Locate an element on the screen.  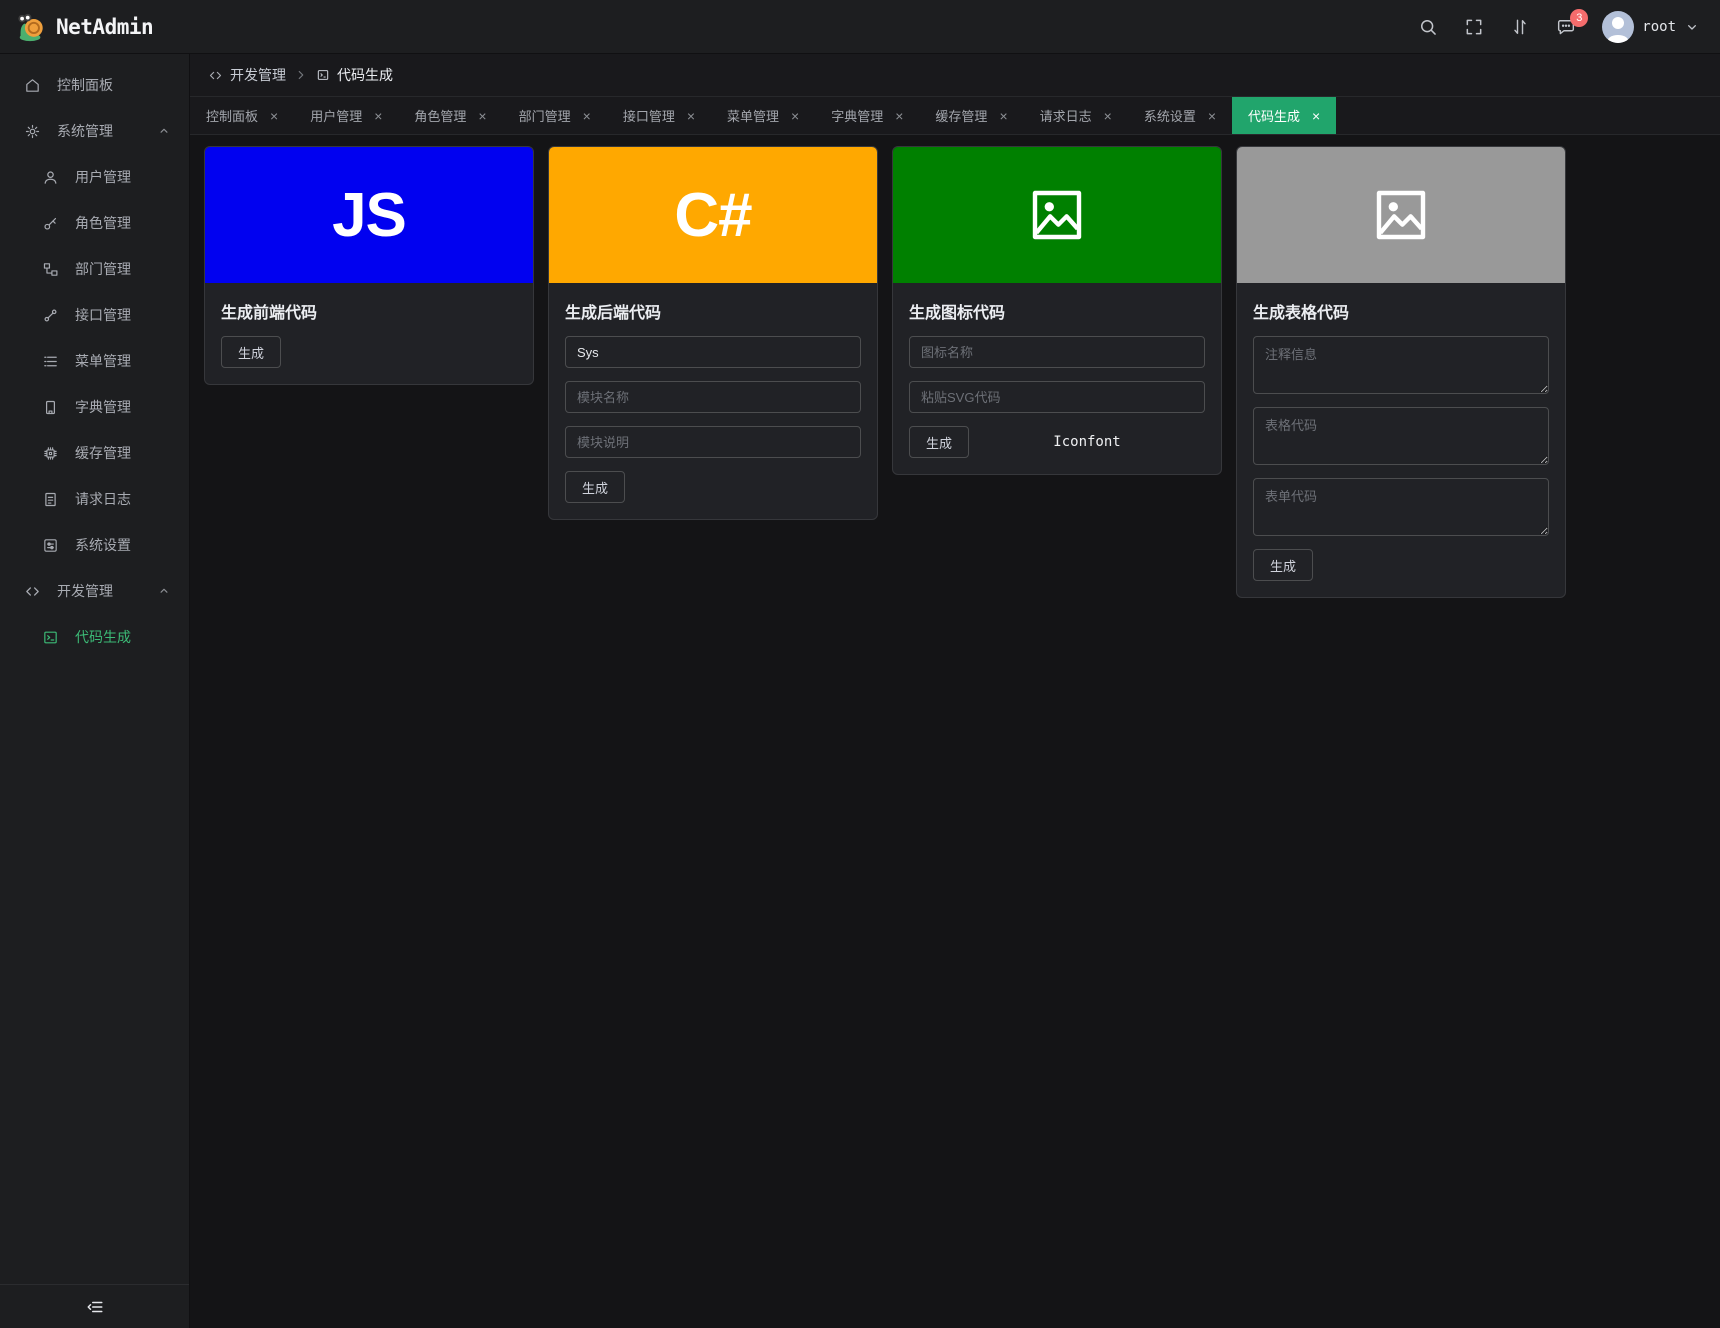
sidebar-item-api: 接口管理 is located at coordinates (94, 315).